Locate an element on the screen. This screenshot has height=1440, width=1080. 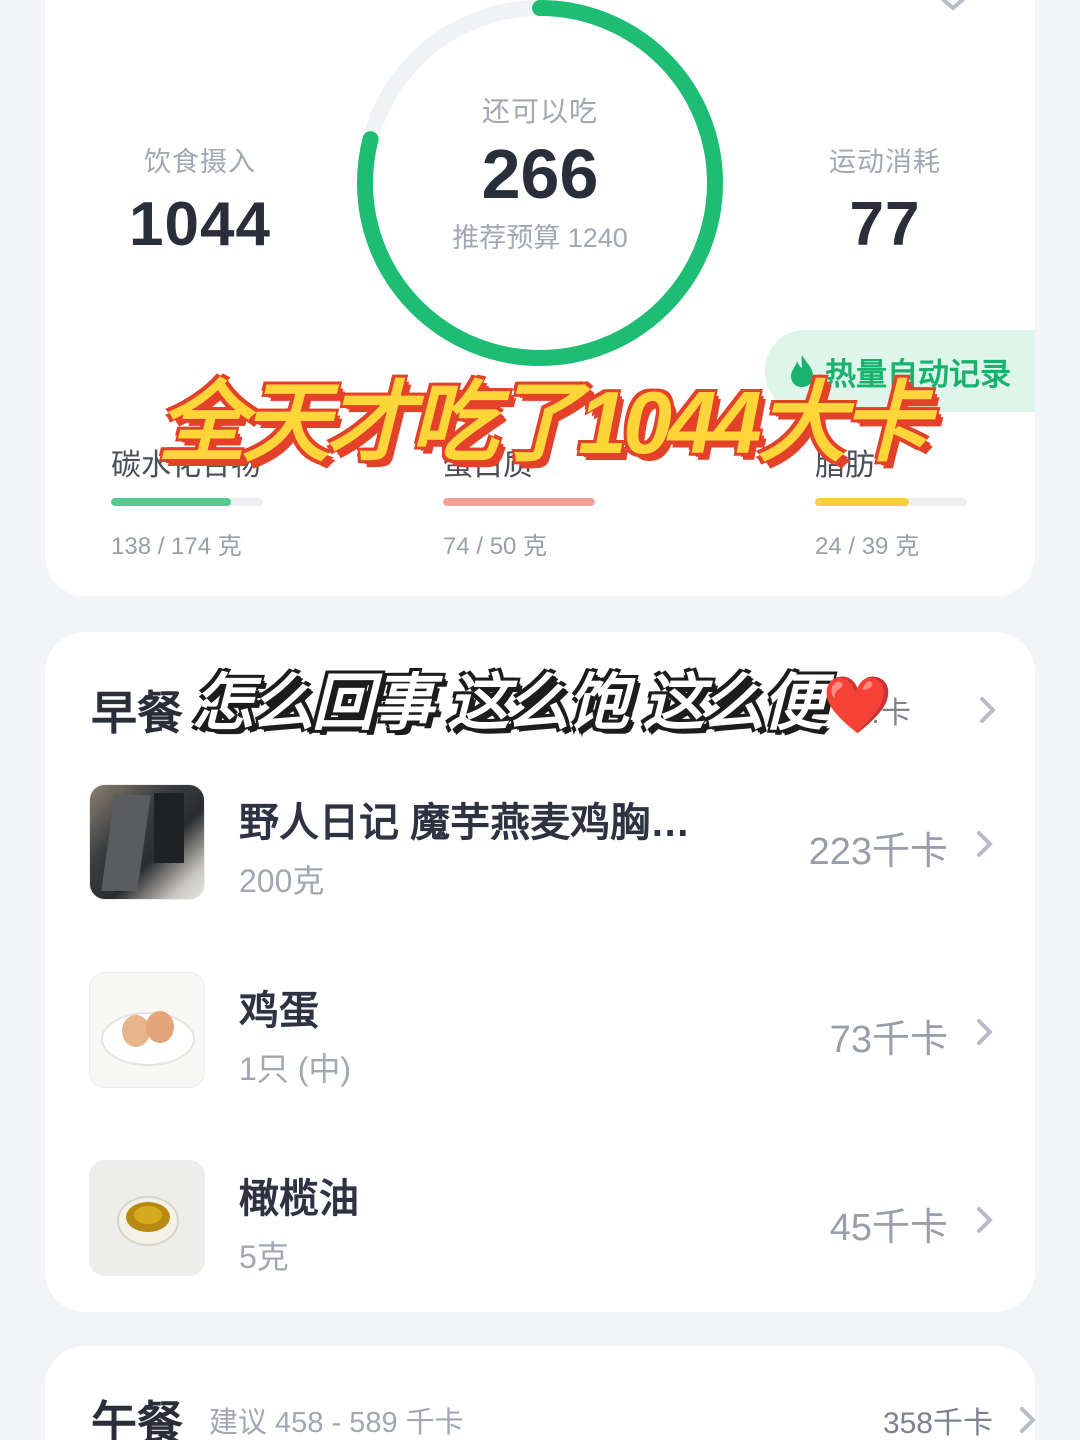
packaged-food-thumb is located at coordinates (147, 842).